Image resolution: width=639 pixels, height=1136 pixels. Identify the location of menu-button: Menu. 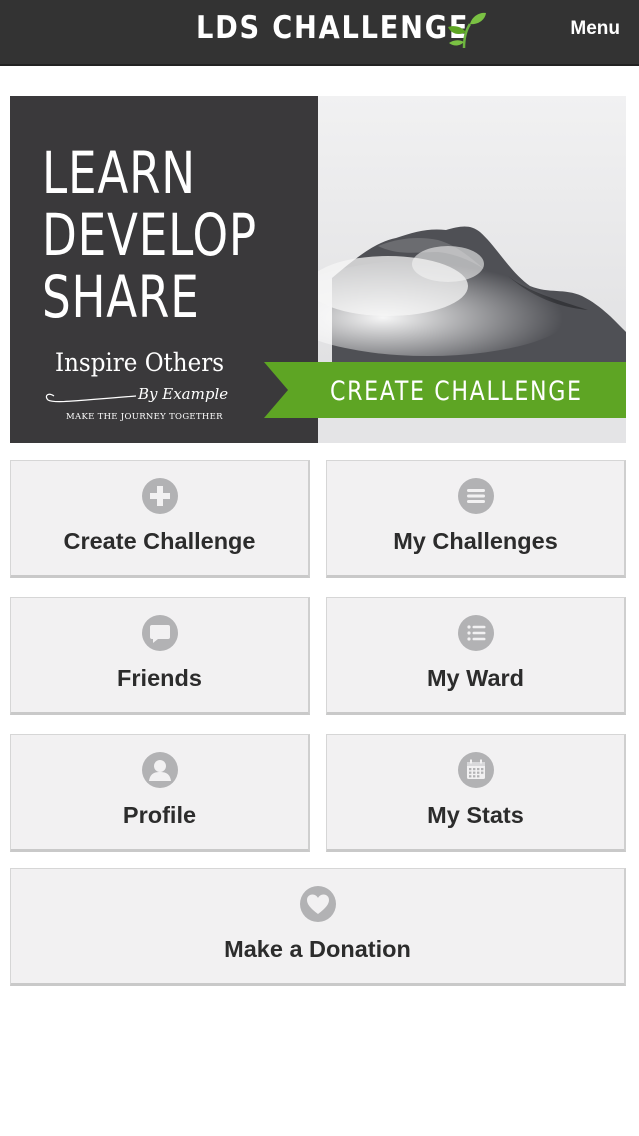
(595, 29).